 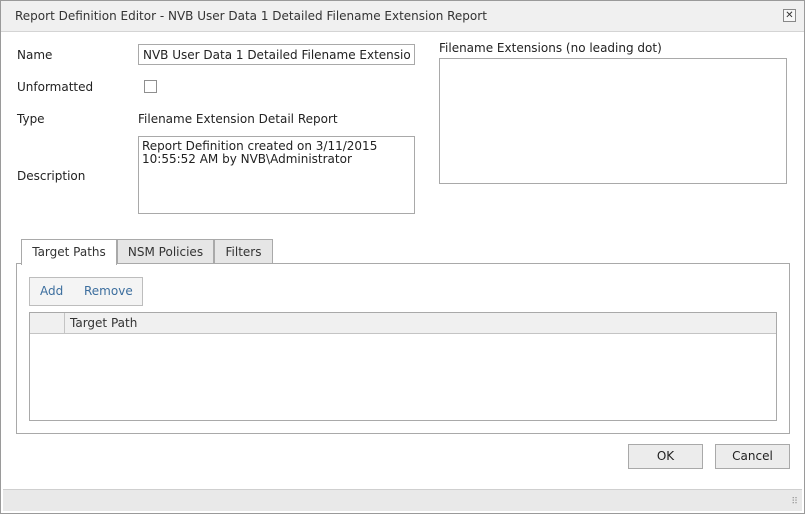 What do you see at coordinates (402, 500) in the screenshot?
I see `status-bar: ⠿` at bounding box center [402, 500].